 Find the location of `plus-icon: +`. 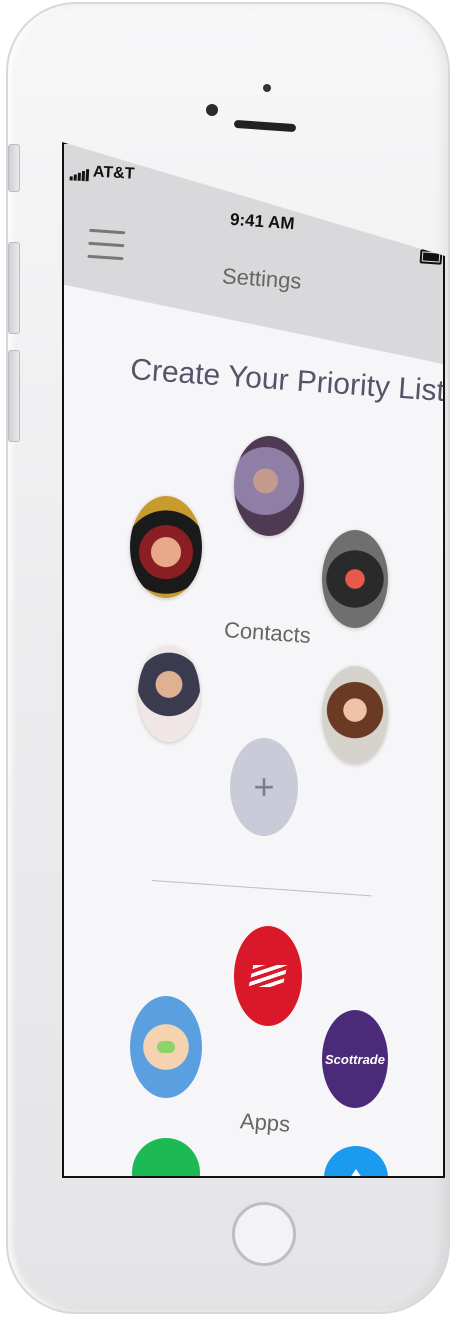

plus-icon: + is located at coordinates (264, 786).